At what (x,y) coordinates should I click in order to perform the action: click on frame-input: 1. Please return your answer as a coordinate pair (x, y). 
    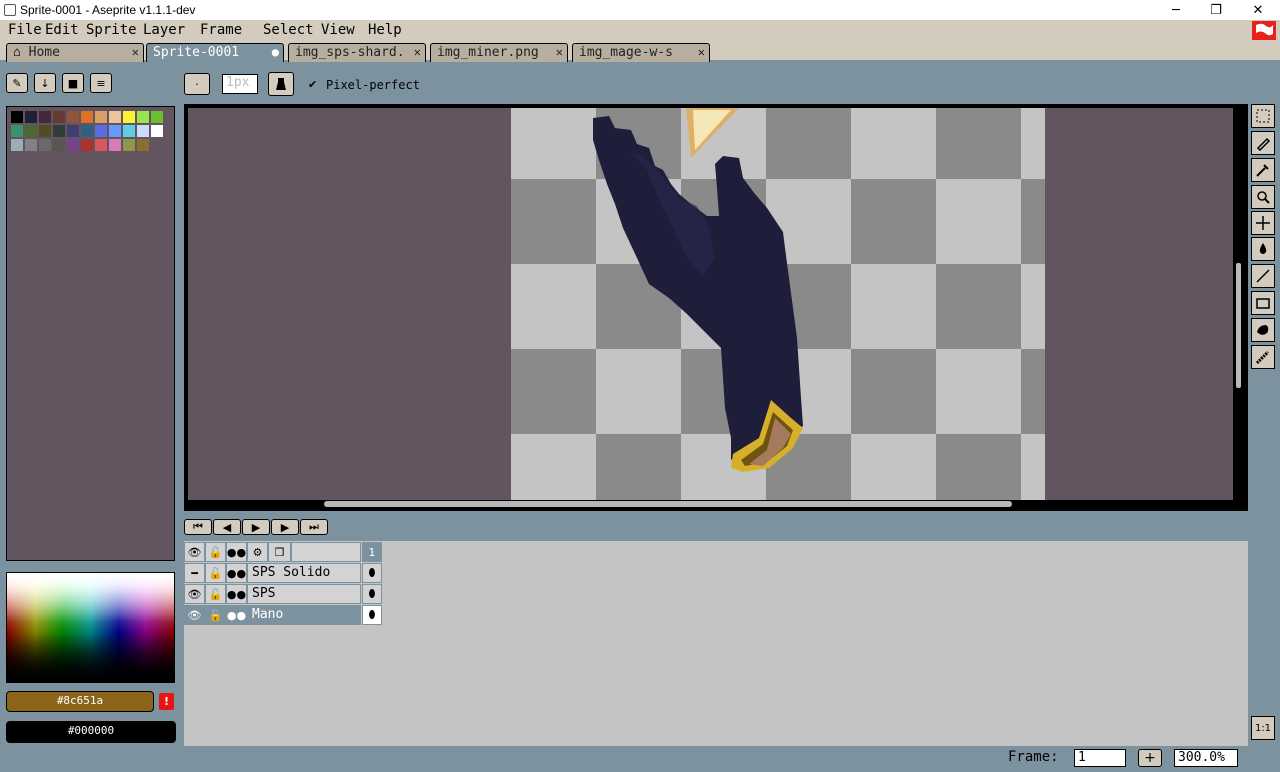
    Looking at the image, I should click on (1100, 758).